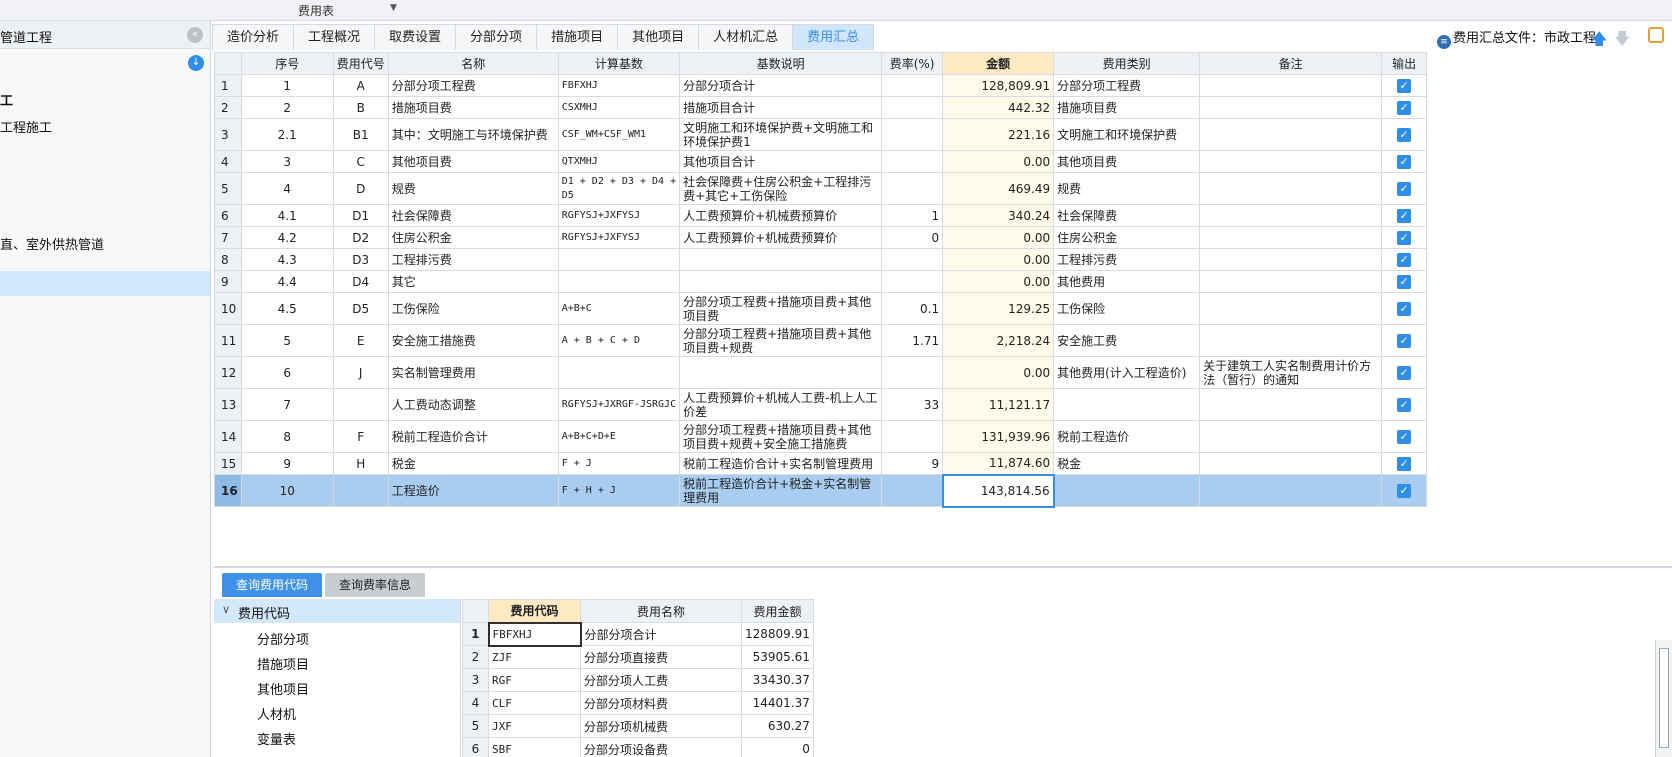  I want to click on row-number: 4, so click(228, 161).